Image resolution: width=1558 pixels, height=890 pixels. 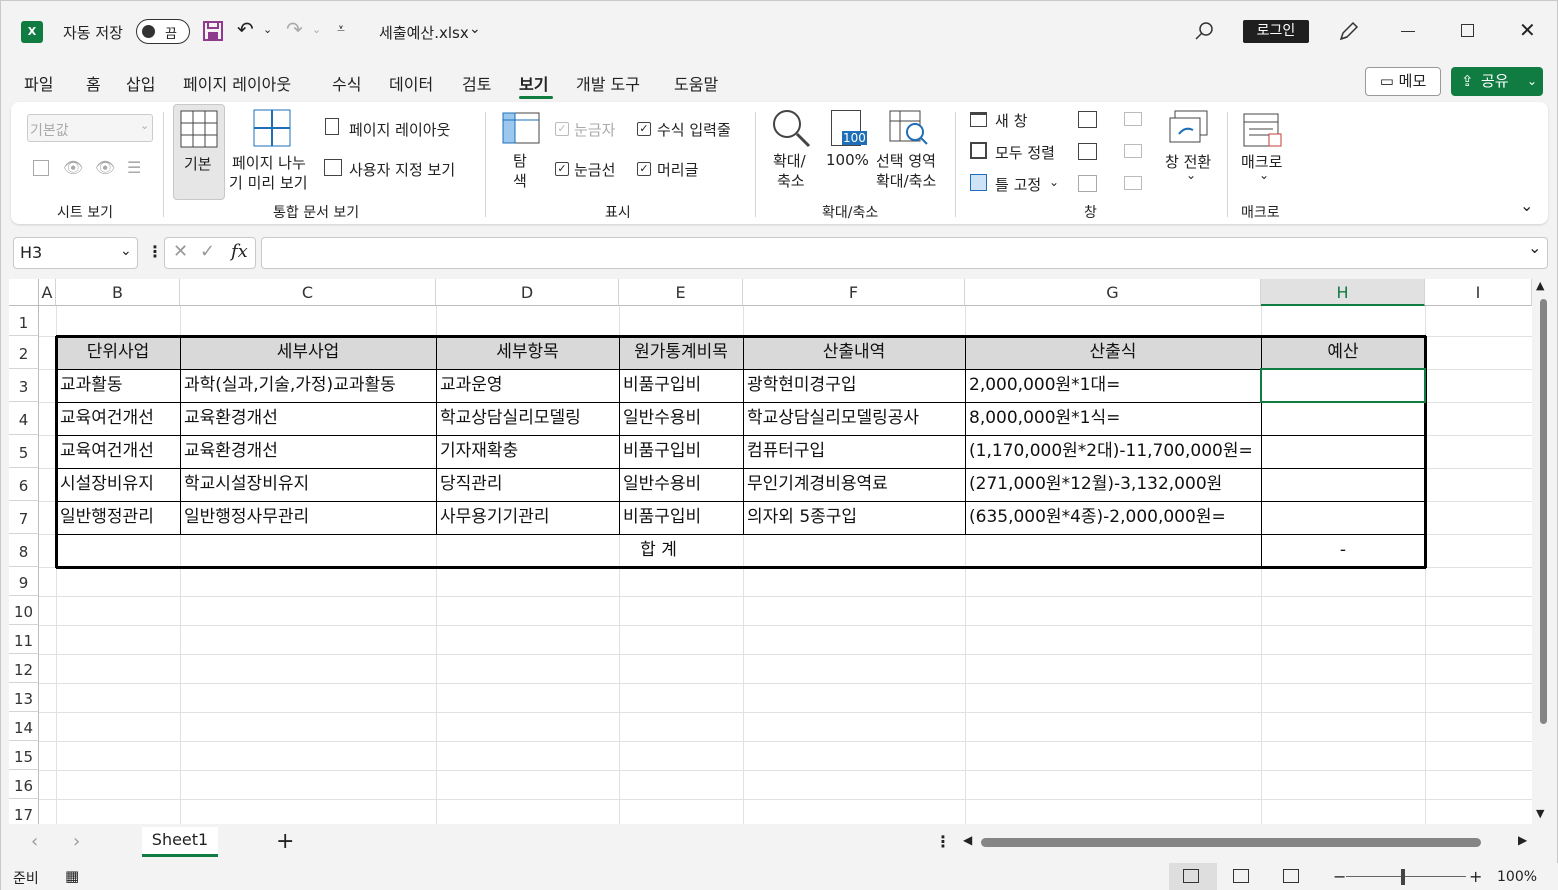 I want to click on enter-icon: ✓, so click(x=207, y=251).